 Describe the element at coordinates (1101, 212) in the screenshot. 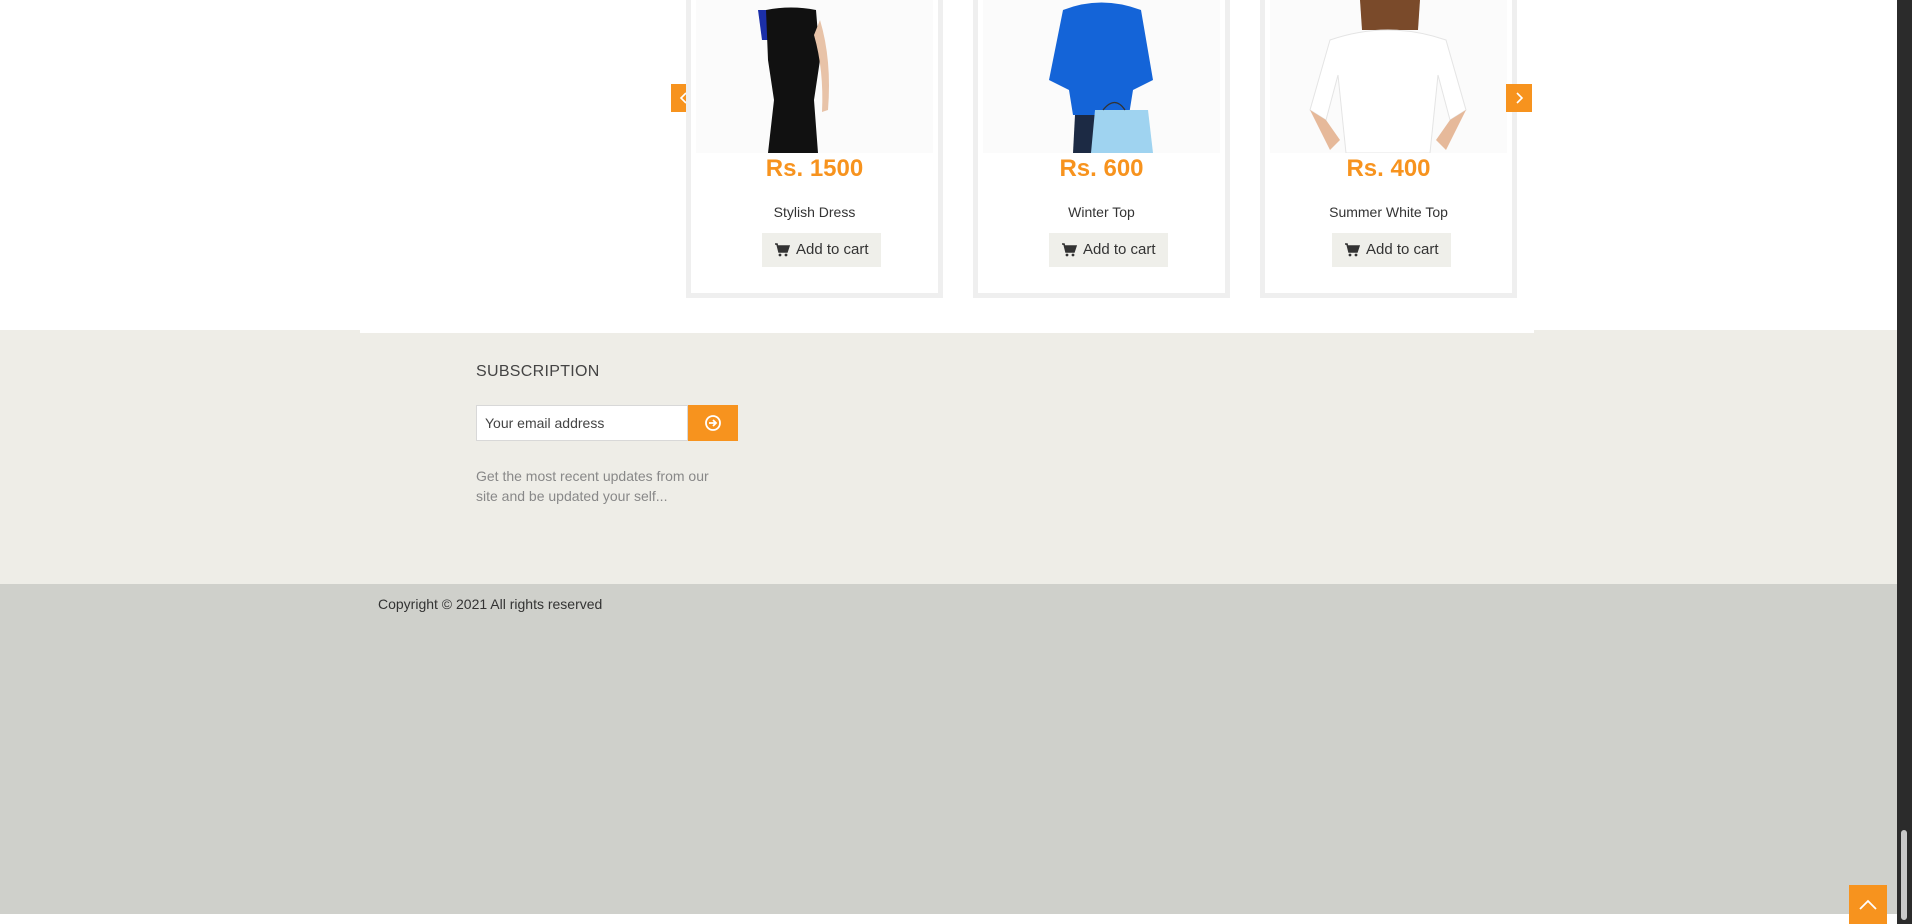

I see `product-title: Winter Top` at that location.